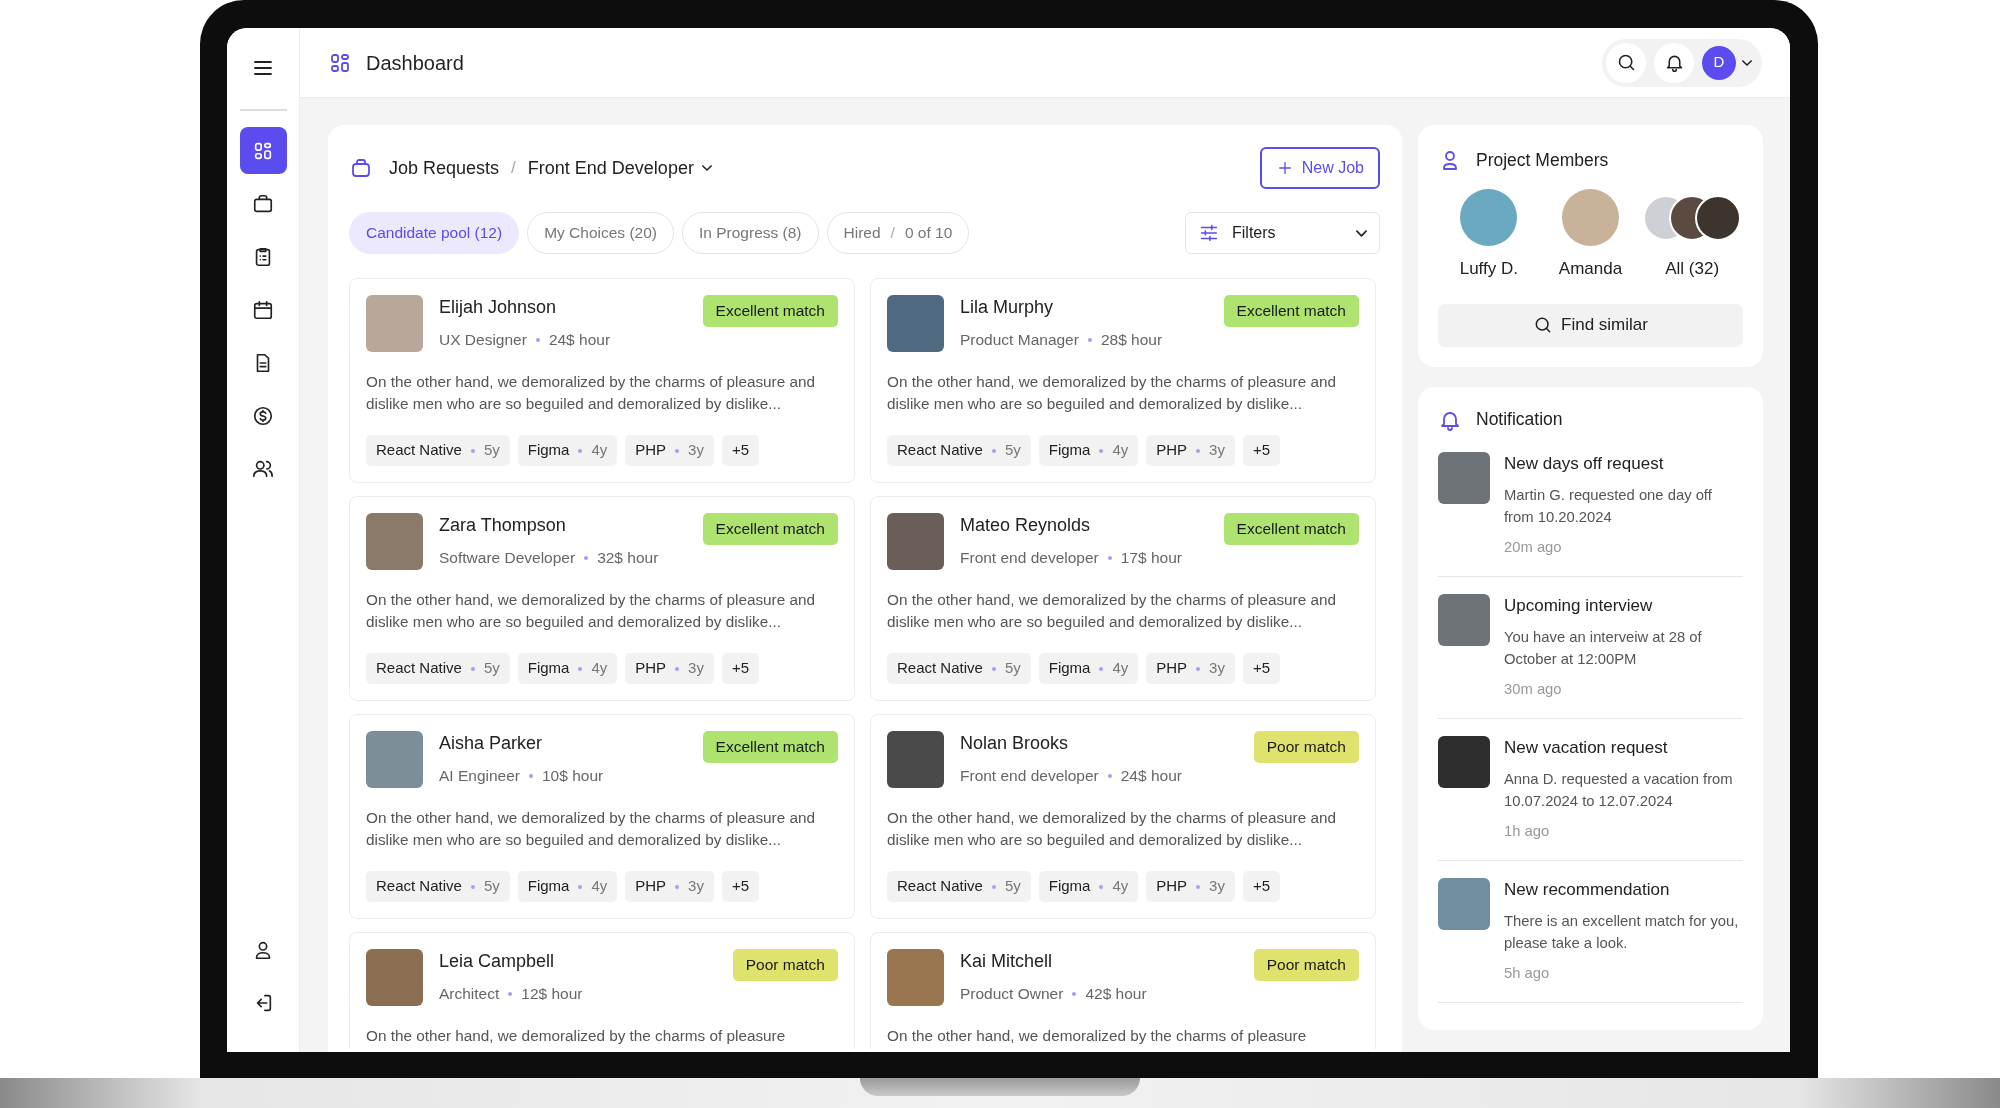 This screenshot has height=1108, width=2000. I want to click on filter-tab: In Progress (8), so click(750, 233).